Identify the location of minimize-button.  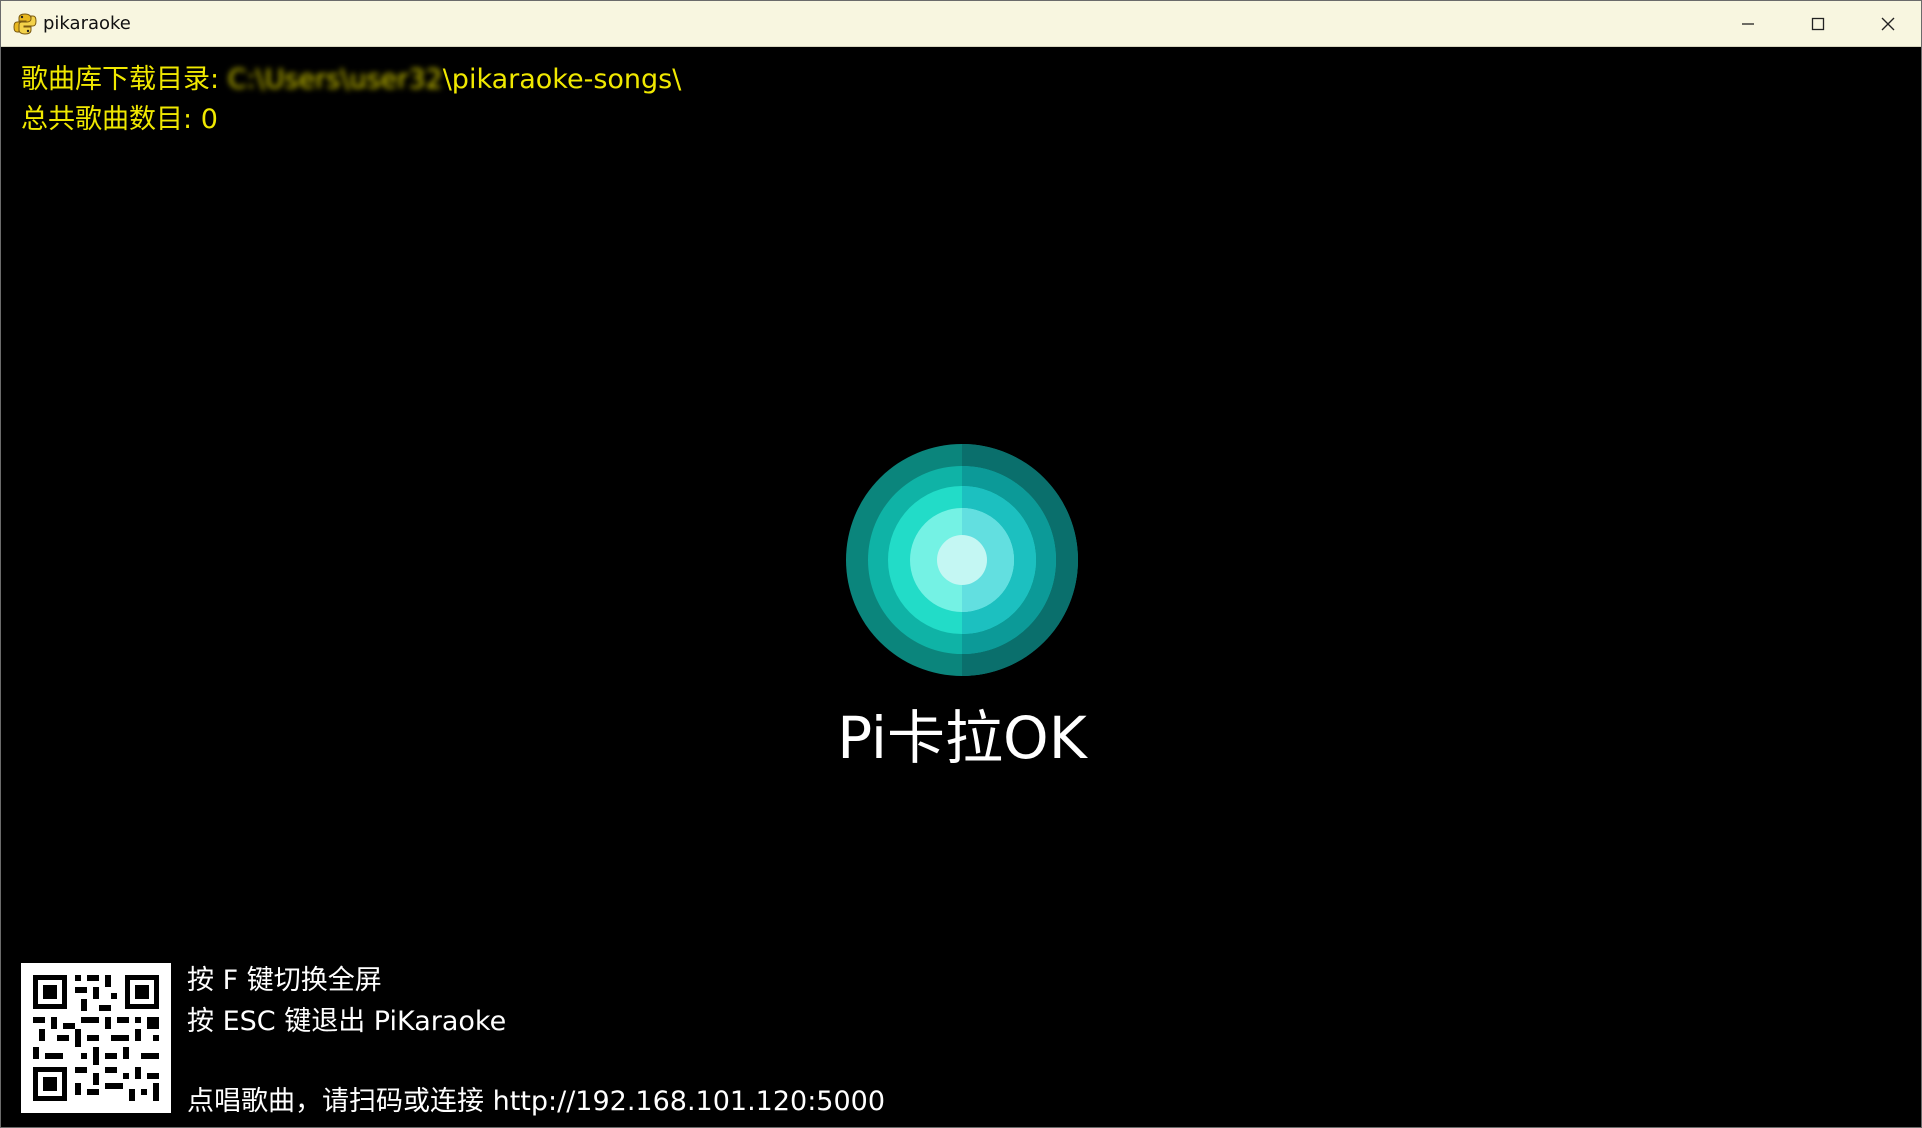
(1748, 24).